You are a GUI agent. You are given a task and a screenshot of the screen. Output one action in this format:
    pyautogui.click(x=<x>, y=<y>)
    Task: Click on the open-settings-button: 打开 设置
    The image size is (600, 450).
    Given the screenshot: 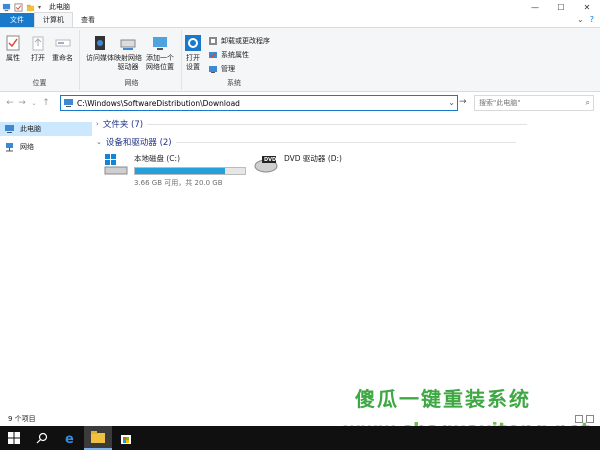 What is the action you would take?
    pyautogui.click(x=193, y=53)
    